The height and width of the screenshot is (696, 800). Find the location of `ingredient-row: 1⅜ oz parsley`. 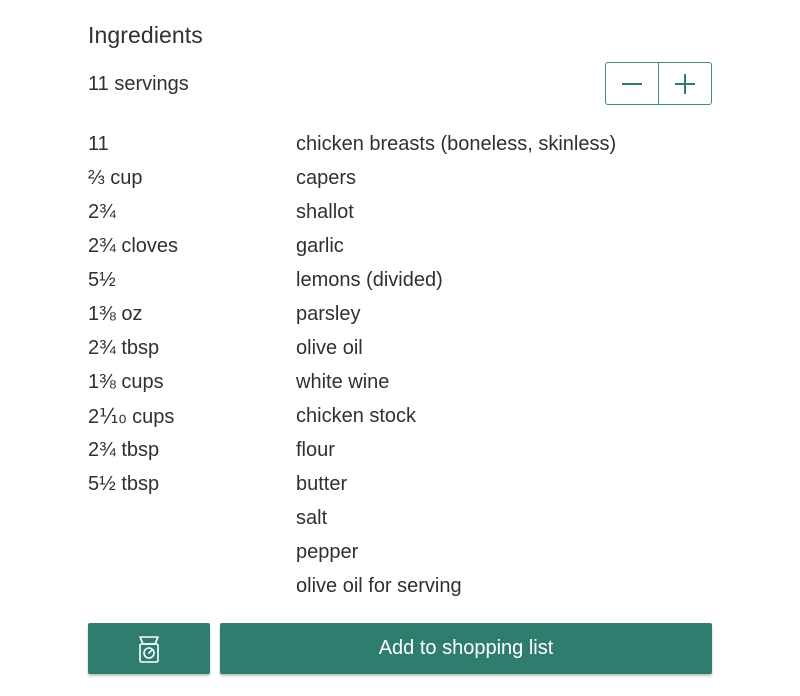

ingredient-row: 1⅜ oz parsley is located at coordinates (400, 314).